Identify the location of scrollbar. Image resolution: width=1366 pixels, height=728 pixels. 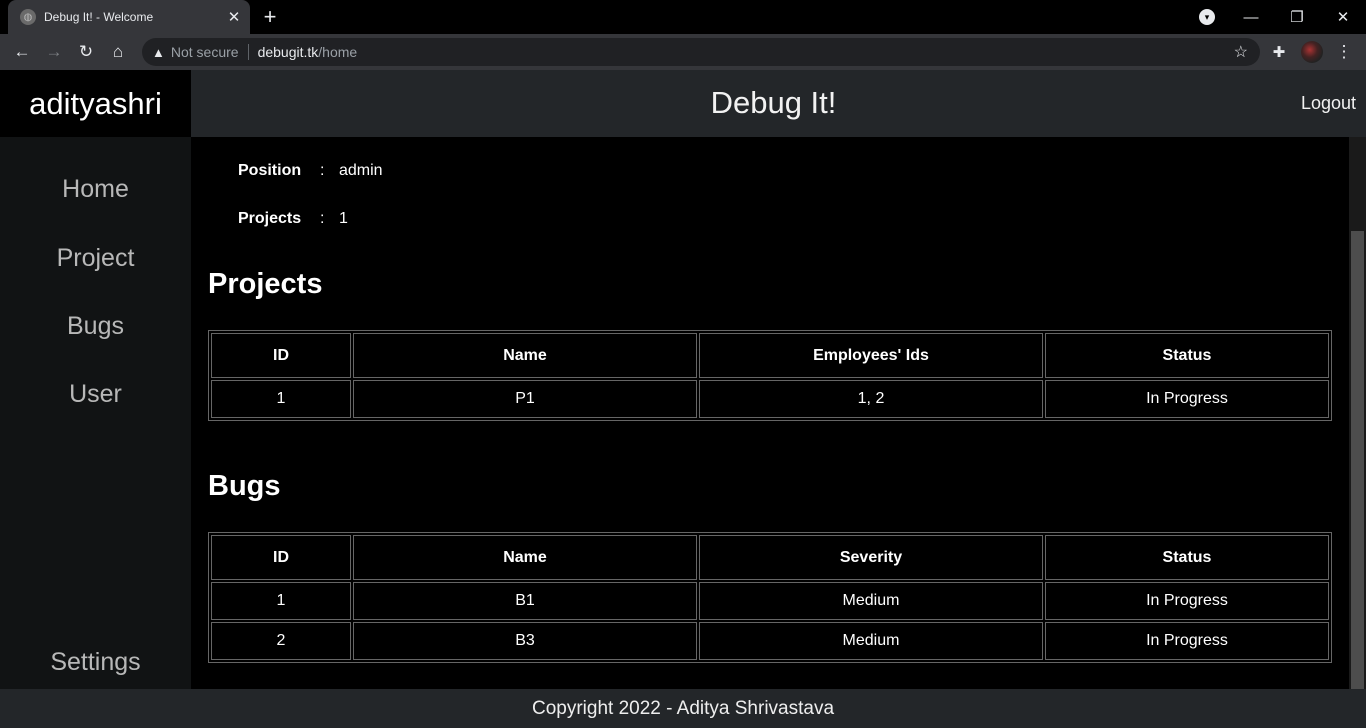
(1357, 413).